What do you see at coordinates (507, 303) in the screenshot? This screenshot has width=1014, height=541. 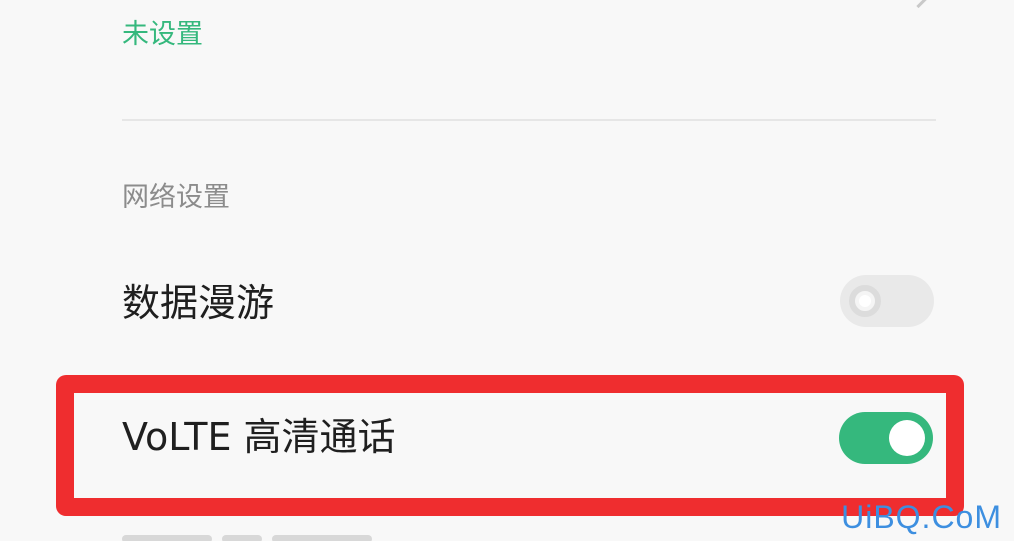 I see `setting-row-data-roaming: 数据漫游` at bounding box center [507, 303].